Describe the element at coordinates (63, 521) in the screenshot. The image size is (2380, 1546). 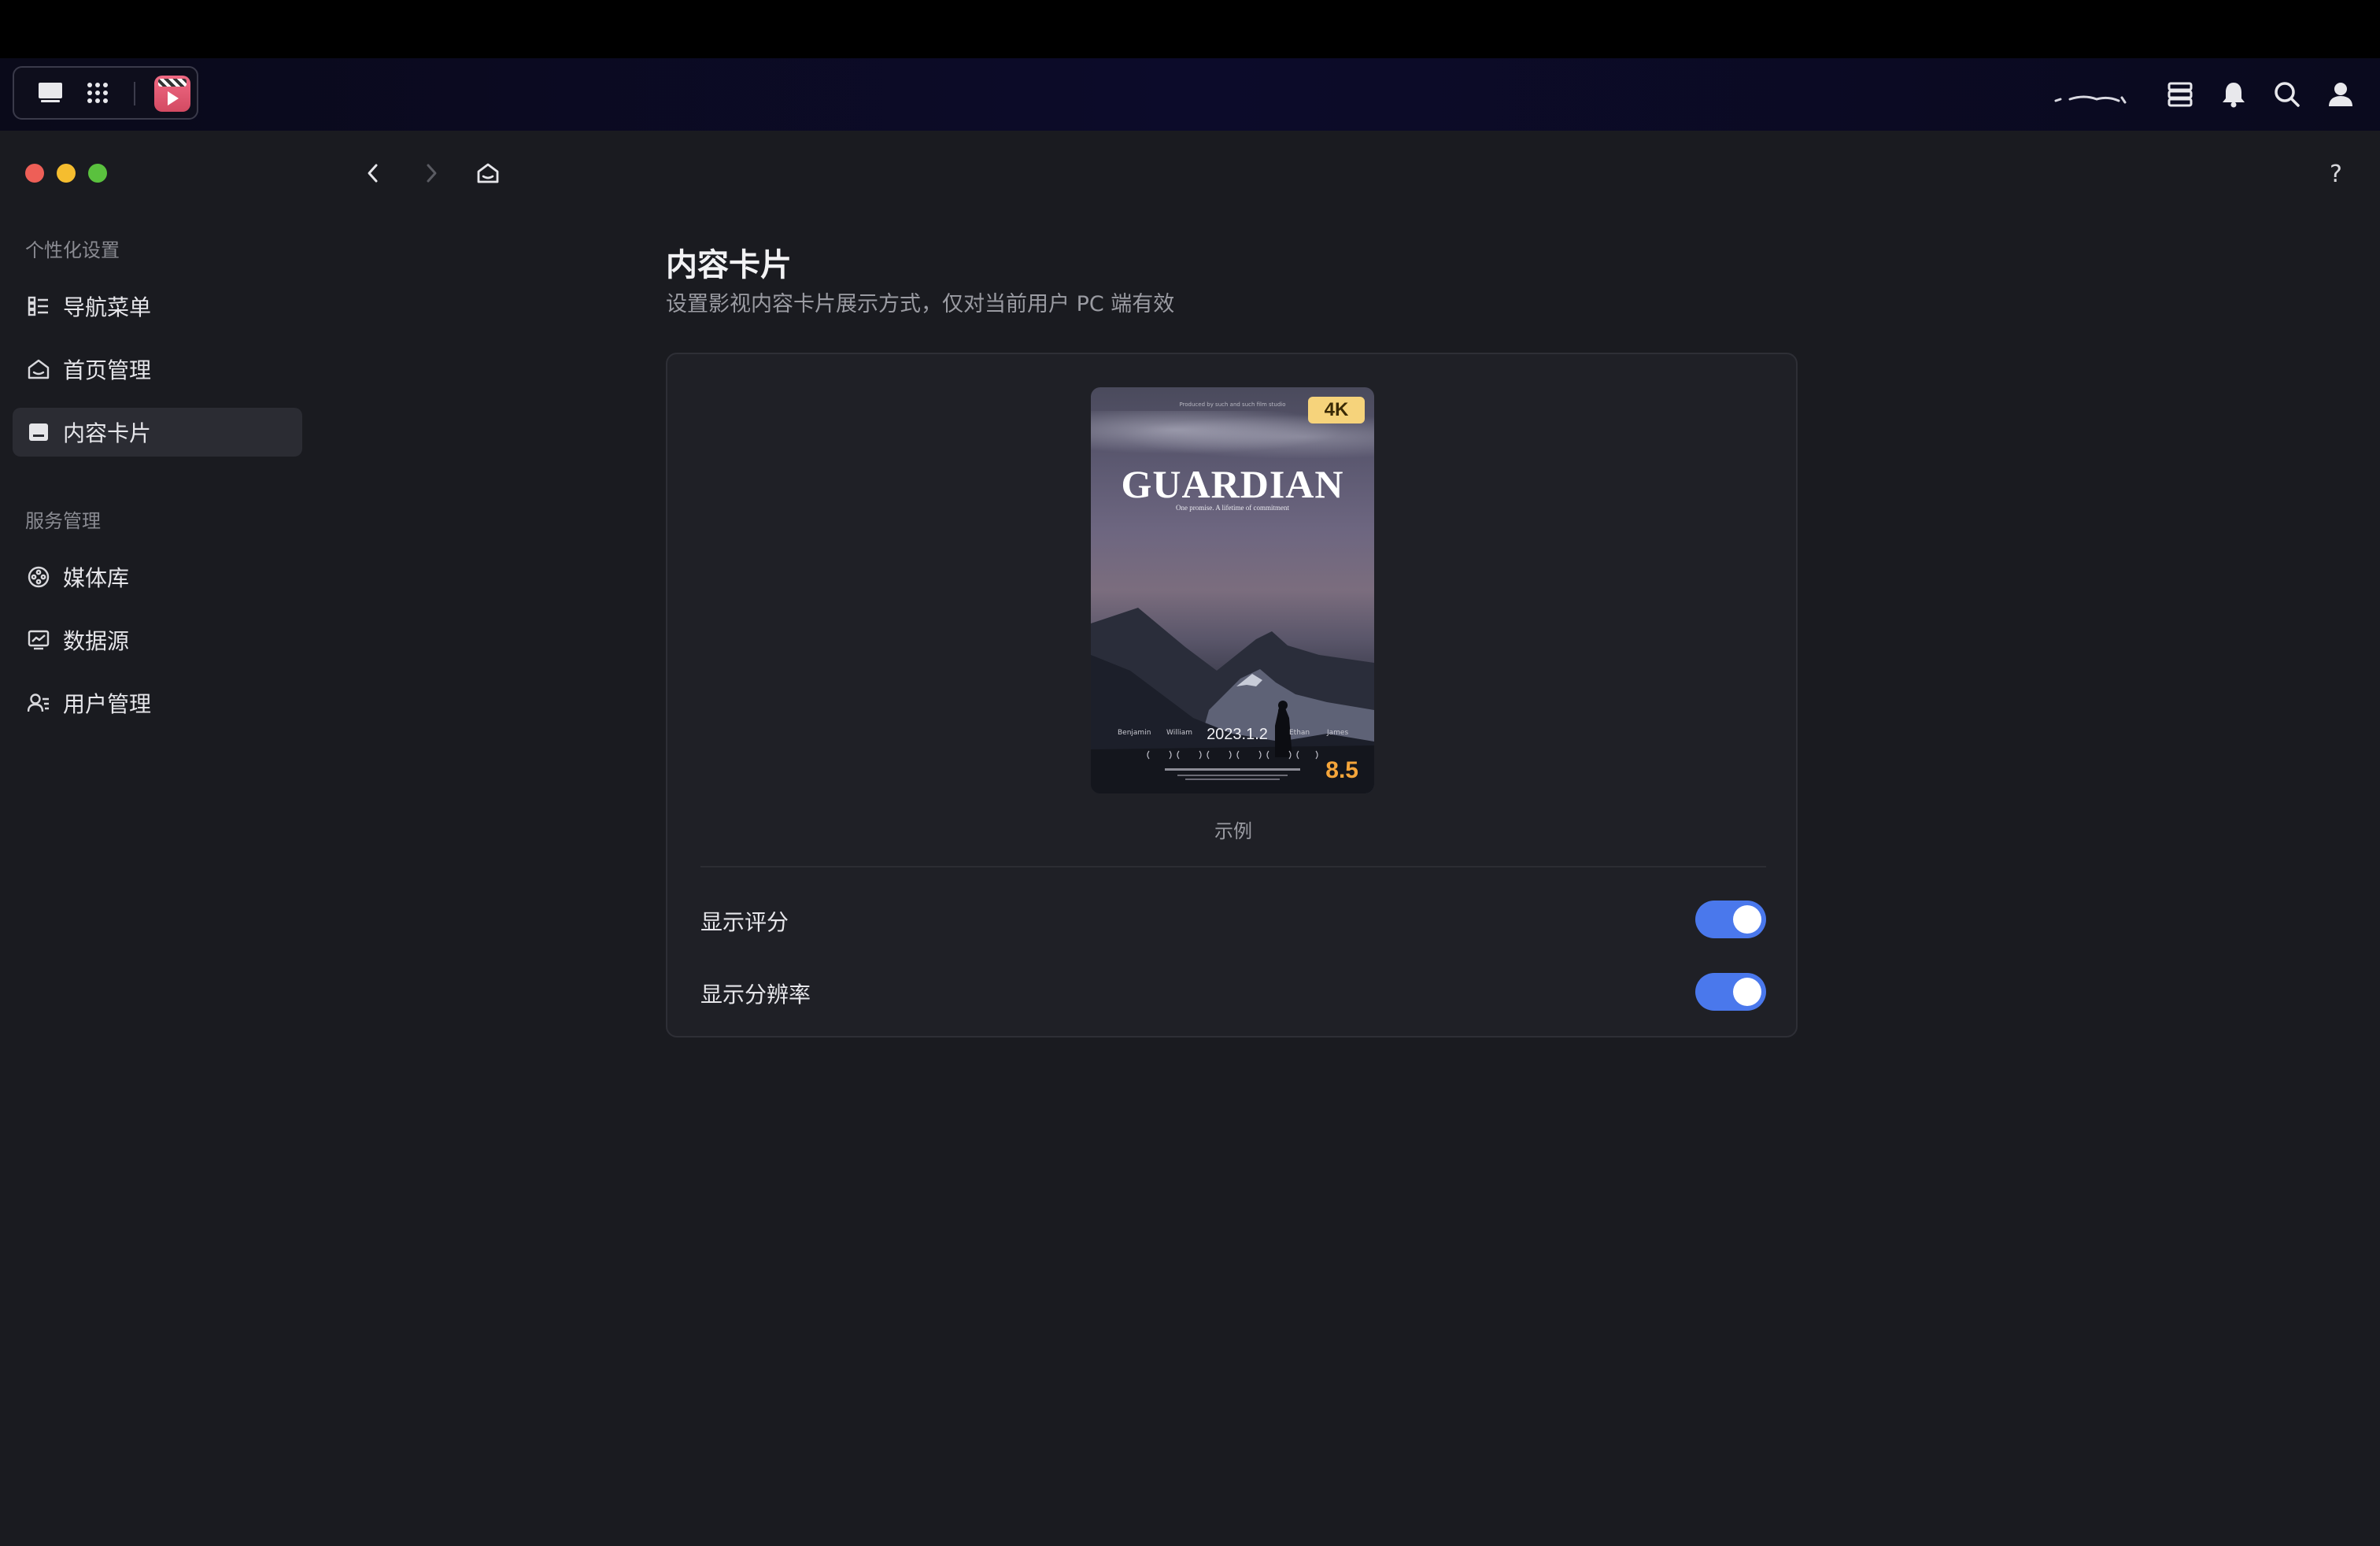
I see `sidebar-group-service-management: 服务管理` at that location.